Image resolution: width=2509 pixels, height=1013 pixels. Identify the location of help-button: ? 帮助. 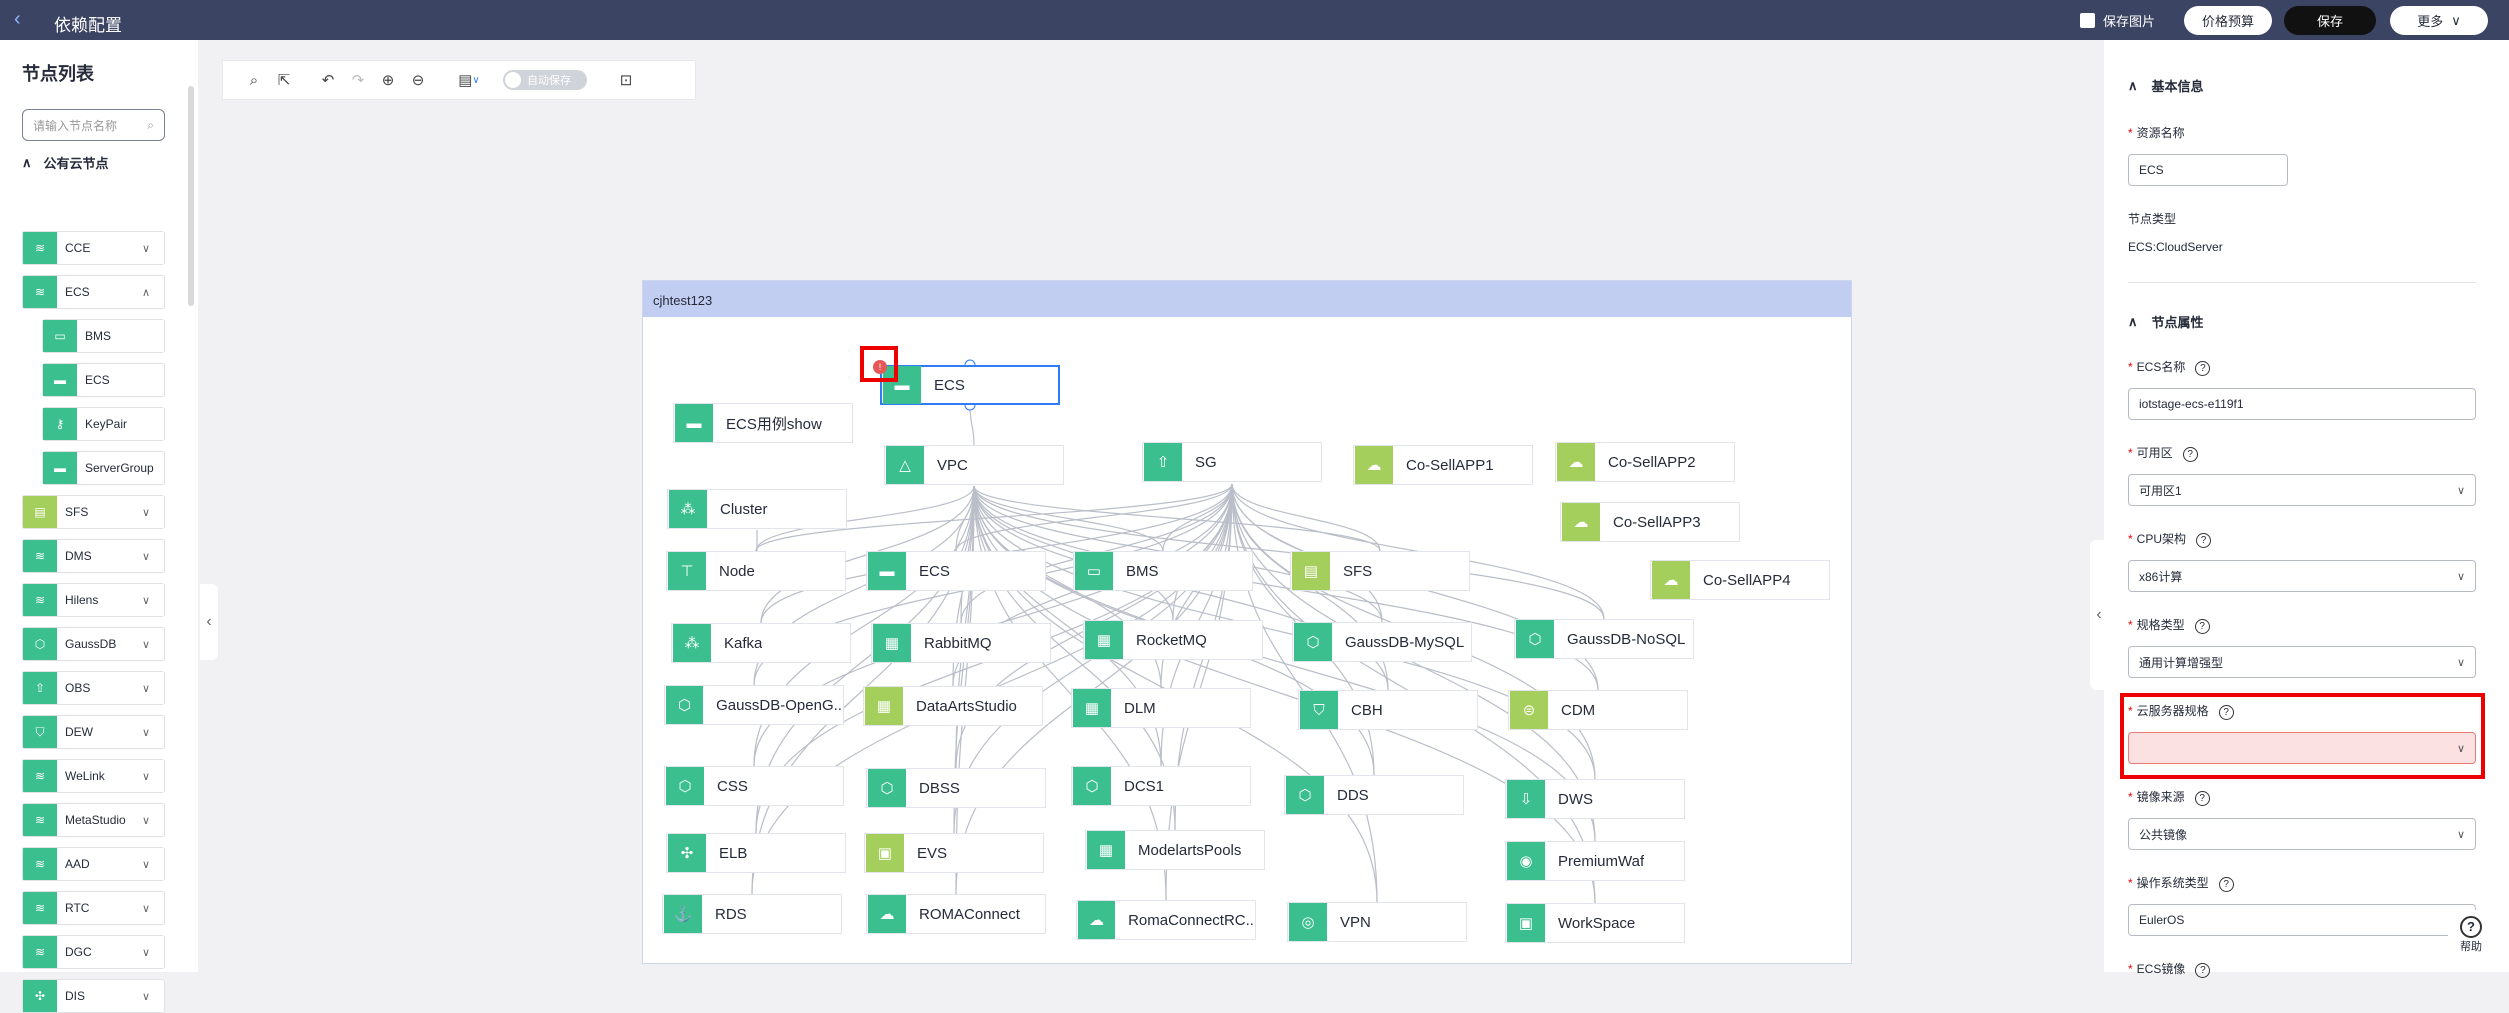
(2471, 936).